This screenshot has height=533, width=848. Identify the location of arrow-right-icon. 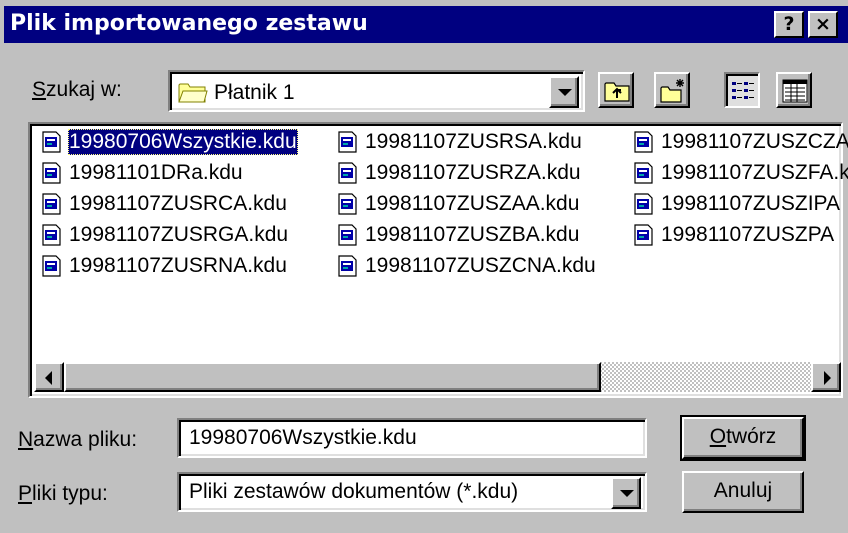
(827, 378).